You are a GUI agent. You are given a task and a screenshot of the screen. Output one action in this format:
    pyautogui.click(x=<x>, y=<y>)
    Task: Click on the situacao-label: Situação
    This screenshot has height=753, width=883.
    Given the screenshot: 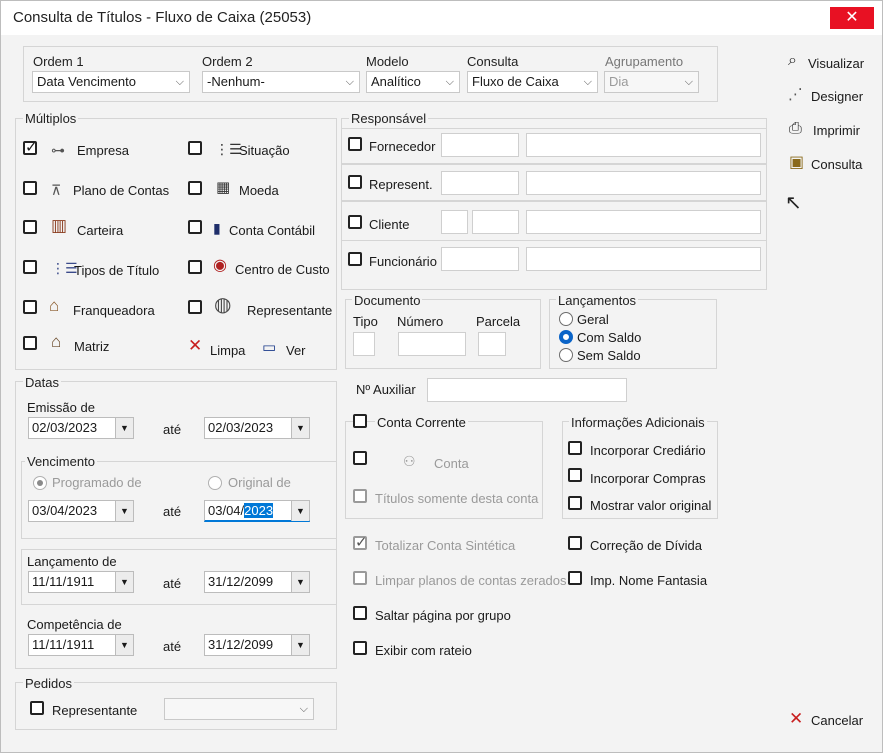 What is the action you would take?
    pyautogui.click(x=264, y=150)
    